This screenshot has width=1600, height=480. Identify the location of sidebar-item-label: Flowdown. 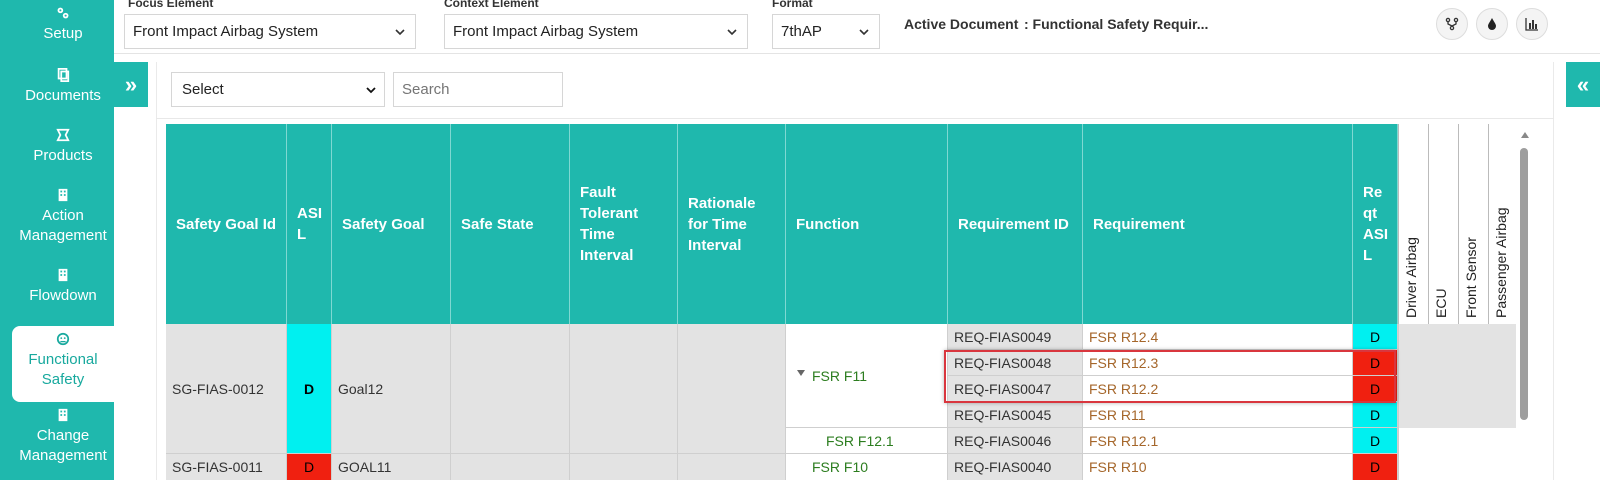
(63, 295).